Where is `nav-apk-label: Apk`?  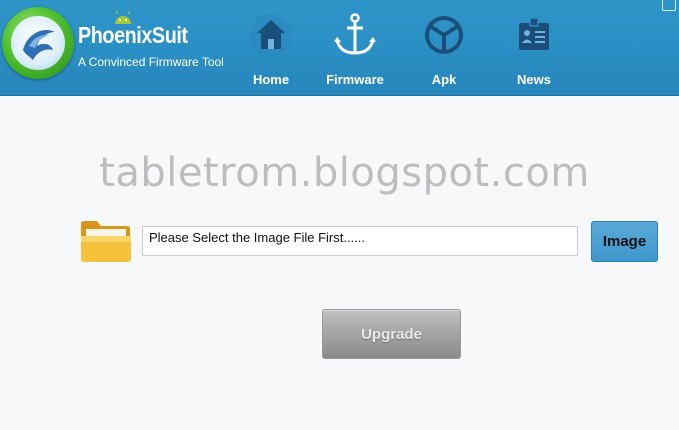
nav-apk-label: Apk is located at coordinates (444, 79).